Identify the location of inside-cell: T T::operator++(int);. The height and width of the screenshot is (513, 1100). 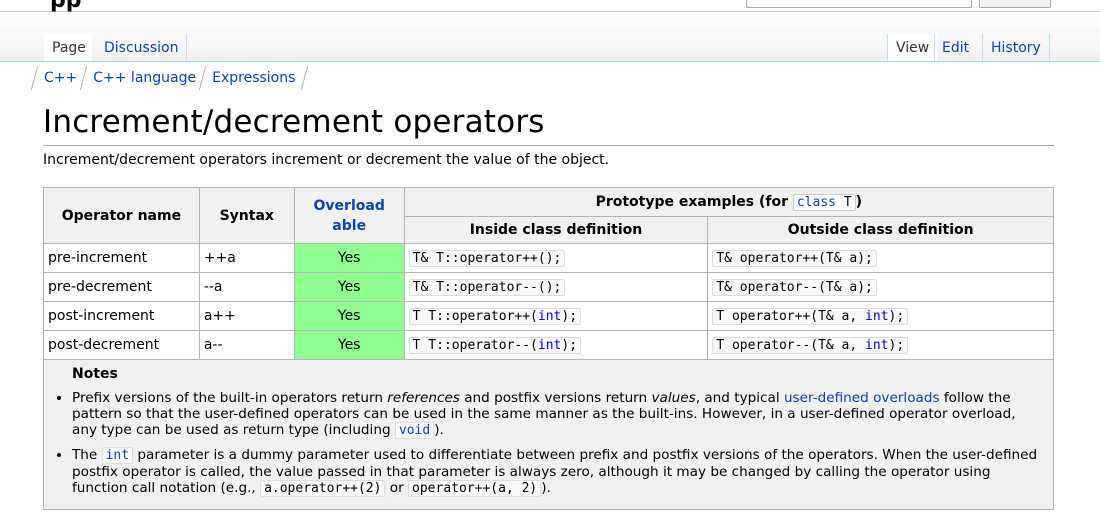
(556, 316).